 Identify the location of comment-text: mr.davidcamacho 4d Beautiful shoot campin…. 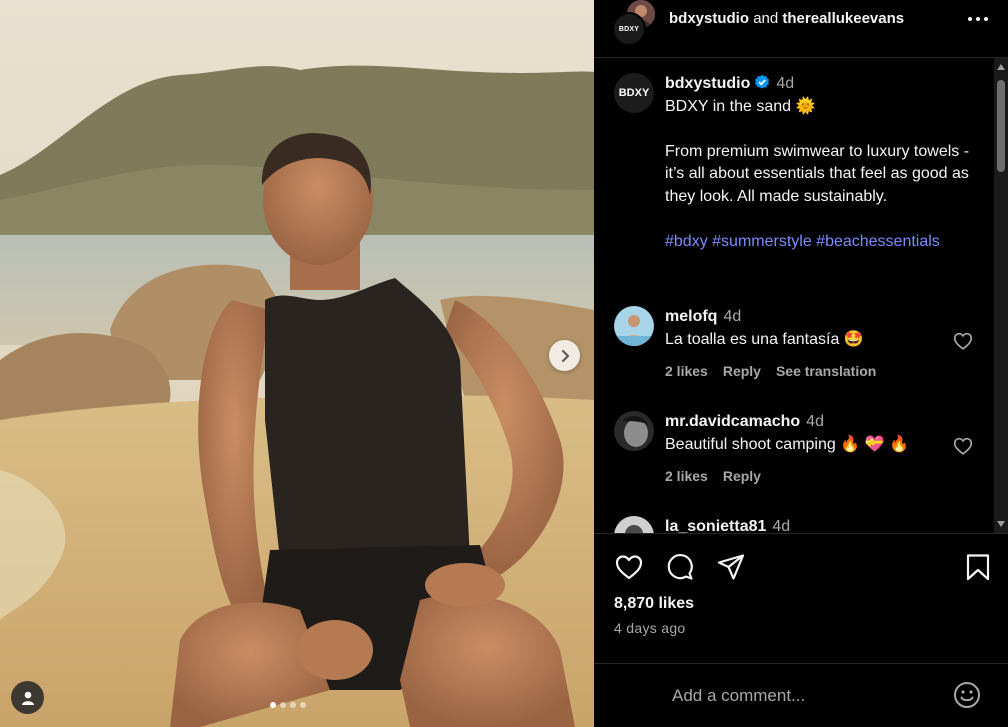
(805, 433).